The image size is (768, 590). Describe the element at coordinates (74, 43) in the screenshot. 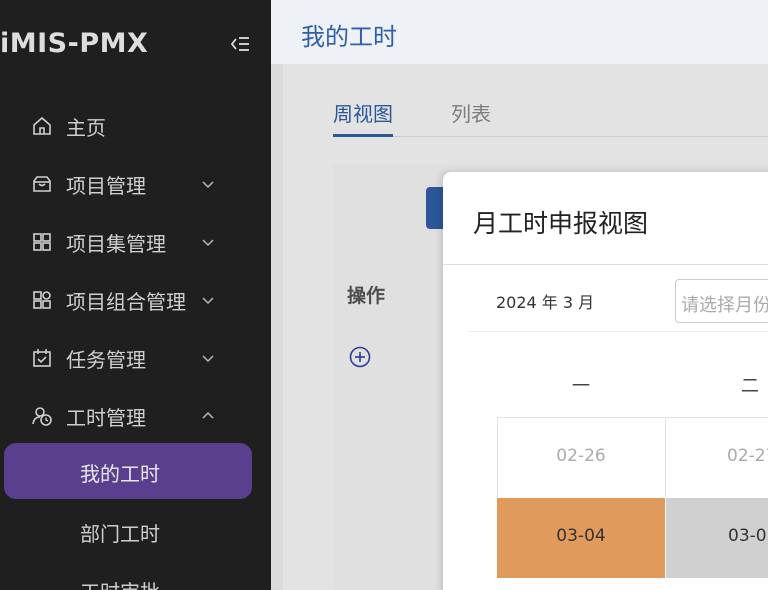

I see `app-logo: iMIS-PMX` at that location.